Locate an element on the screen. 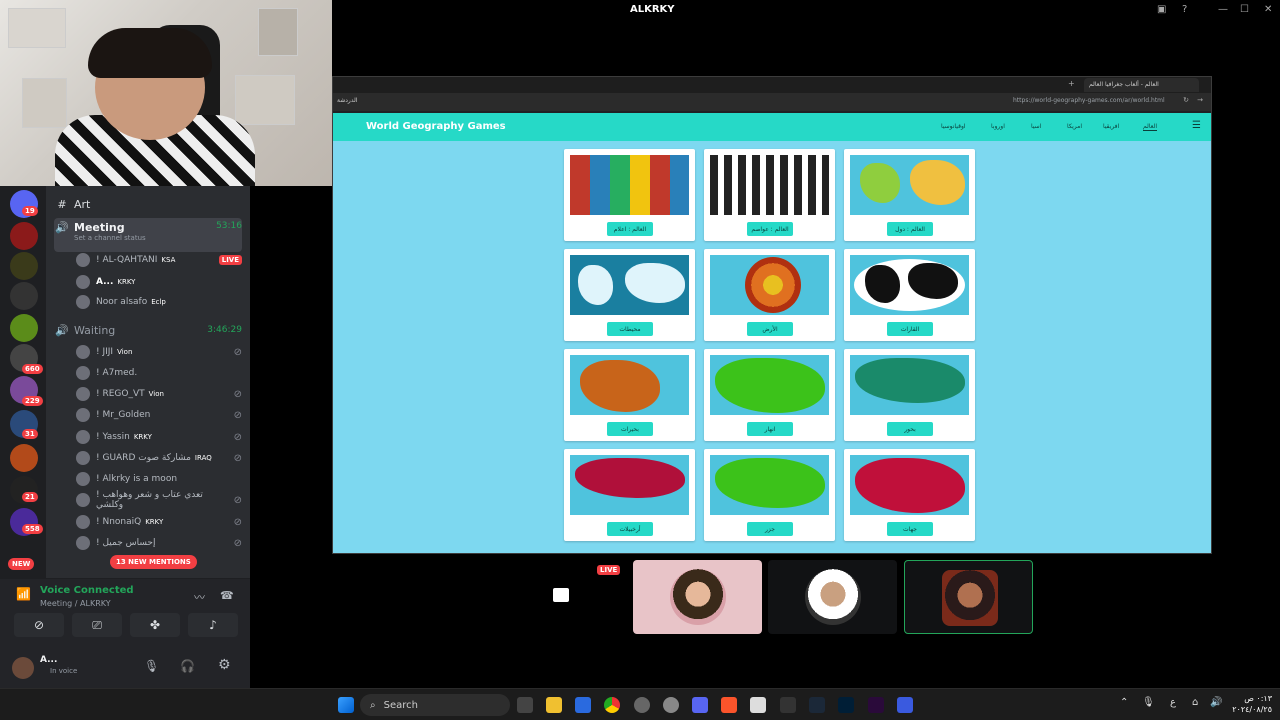 This screenshot has width=1280, height=720. soundboard-button: ♪ is located at coordinates (213, 625).